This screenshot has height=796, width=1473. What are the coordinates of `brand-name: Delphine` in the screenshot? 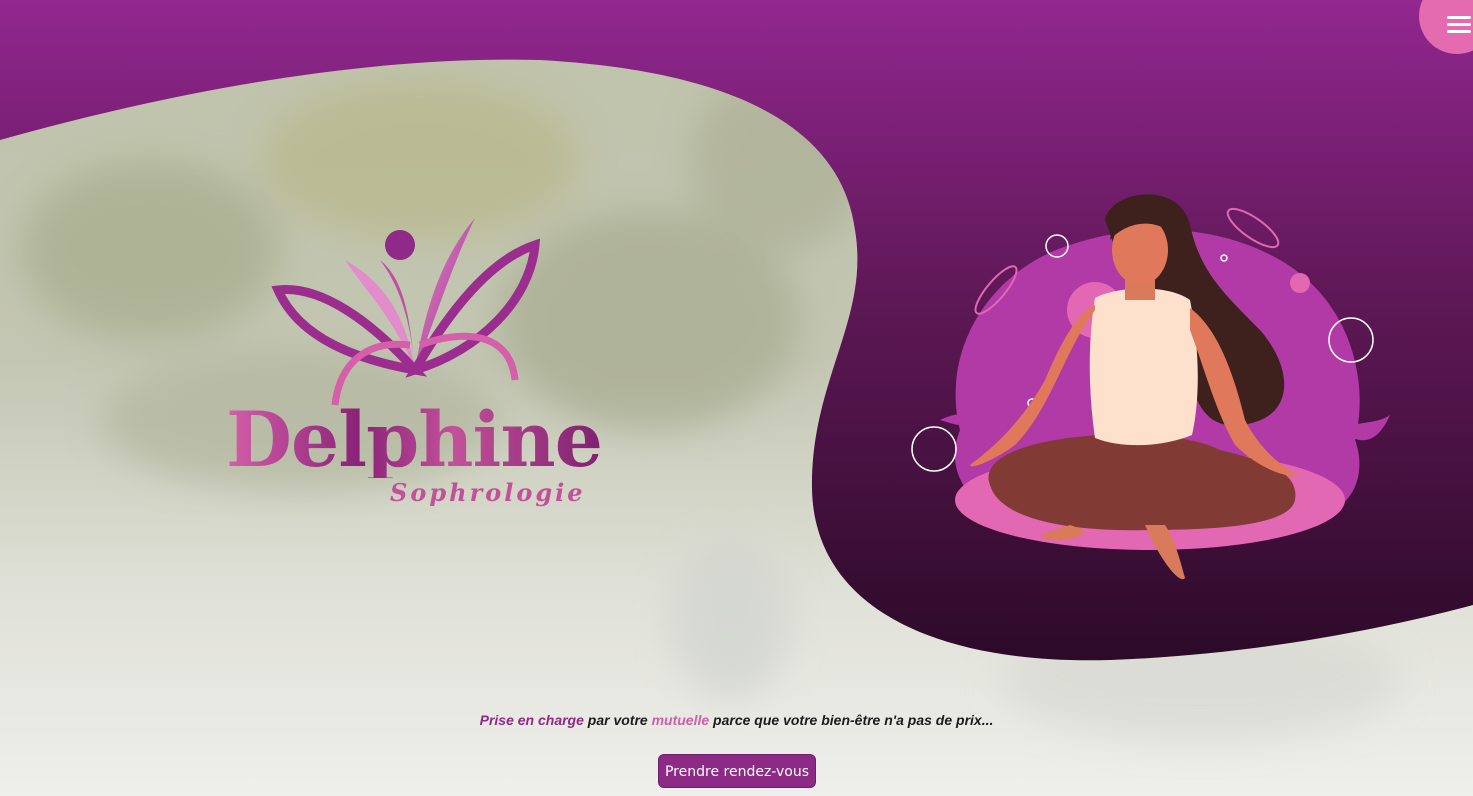 It's located at (416, 440).